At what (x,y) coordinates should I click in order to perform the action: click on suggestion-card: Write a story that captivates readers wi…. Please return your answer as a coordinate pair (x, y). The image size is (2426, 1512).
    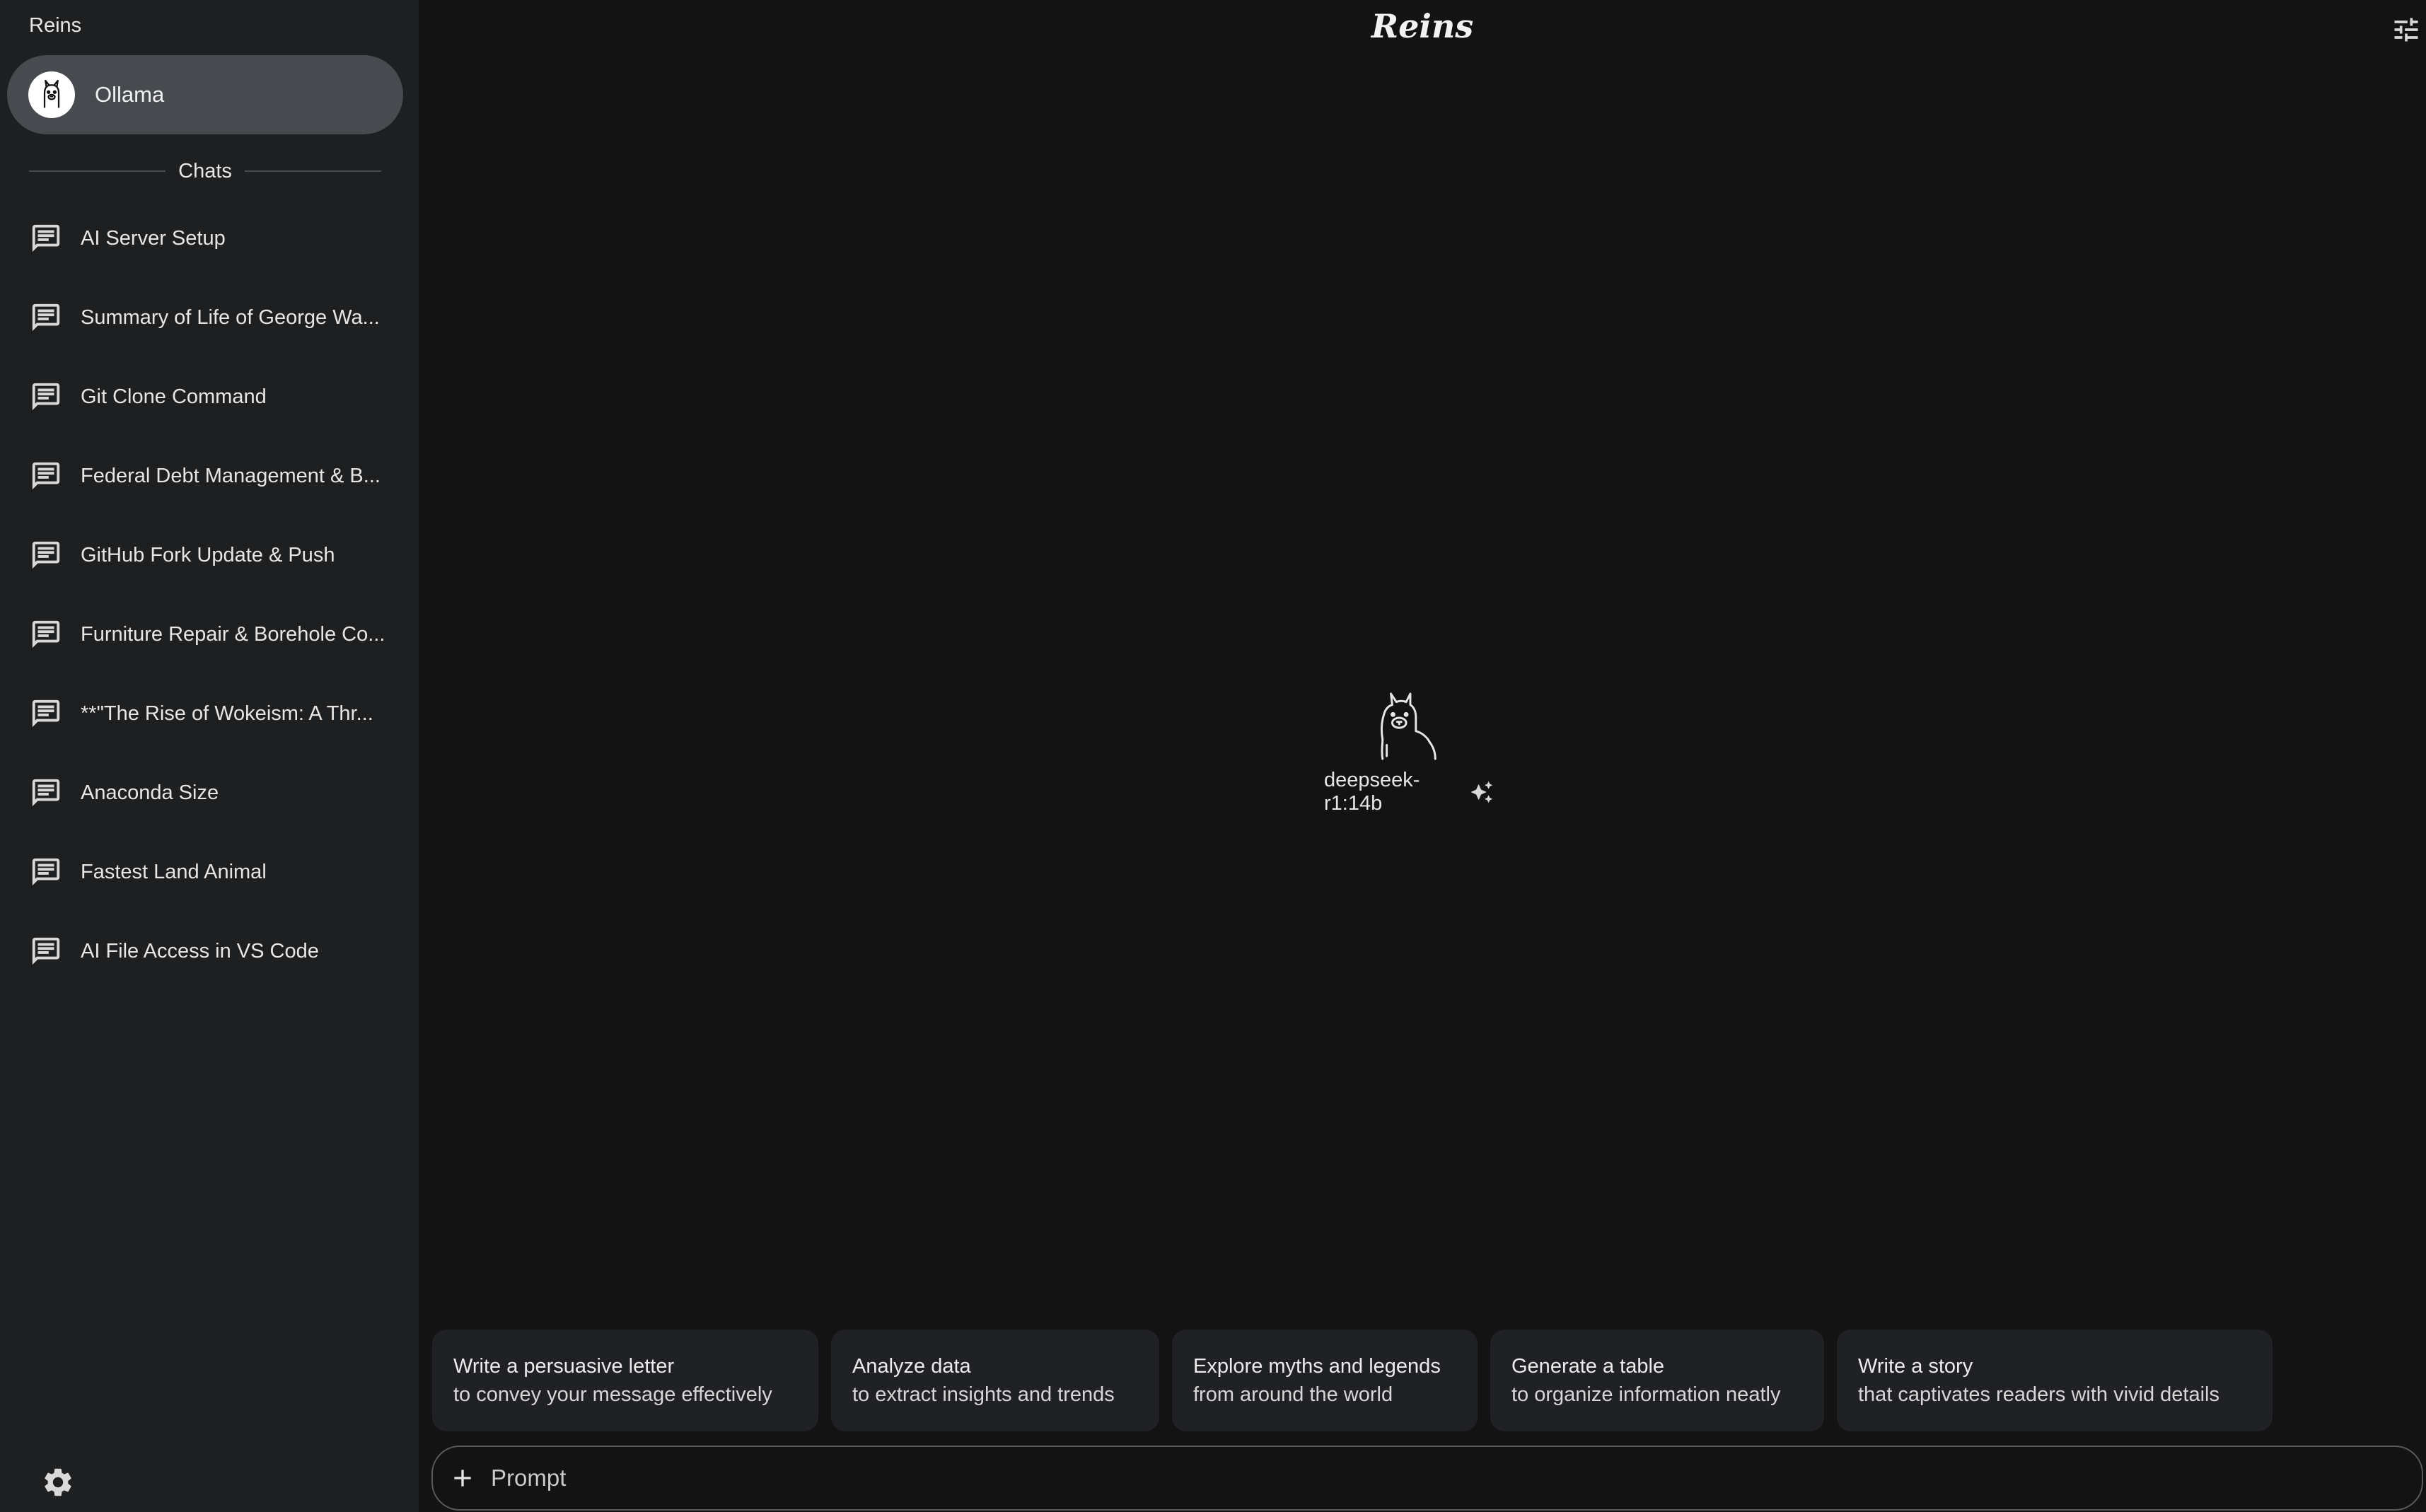
    Looking at the image, I should click on (2055, 1380).